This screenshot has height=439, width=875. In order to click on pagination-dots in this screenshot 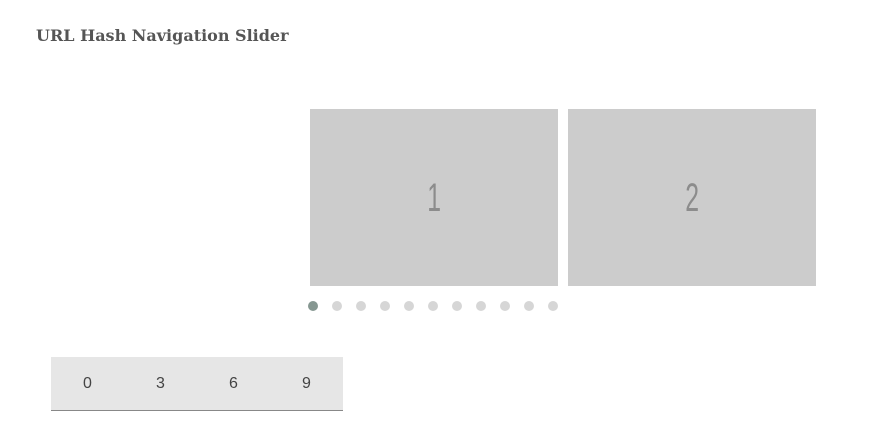, I will do `click(433, 306)`.